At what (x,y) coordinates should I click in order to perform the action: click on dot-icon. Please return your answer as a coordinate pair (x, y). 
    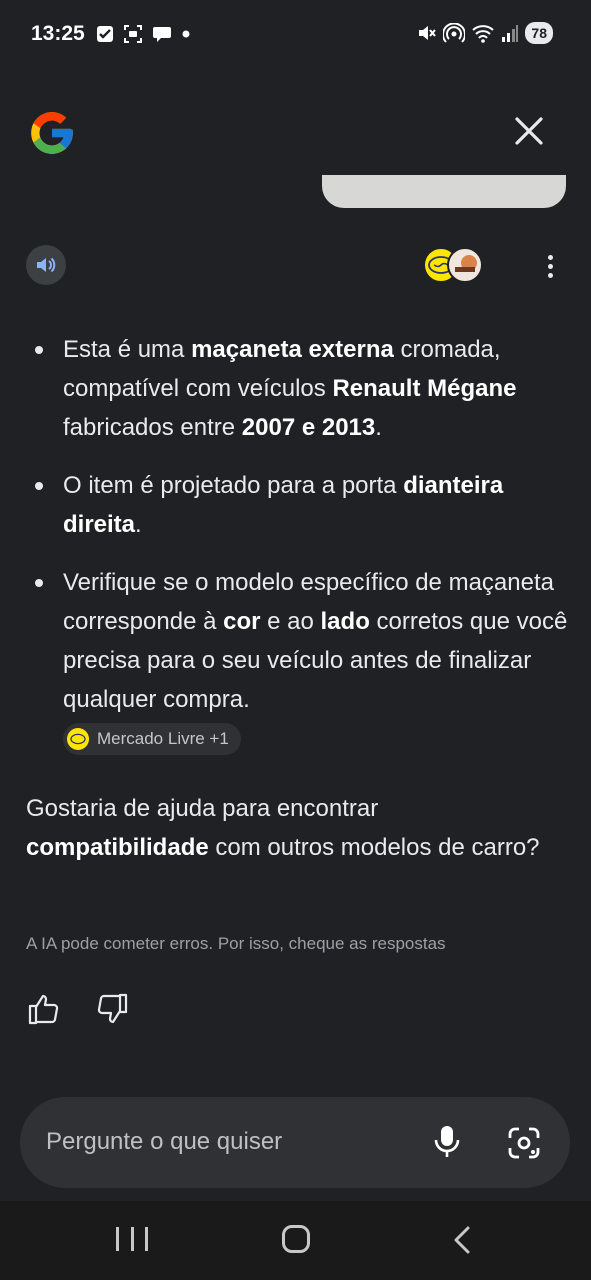
    Looking at the image, I should click on (186, 34).